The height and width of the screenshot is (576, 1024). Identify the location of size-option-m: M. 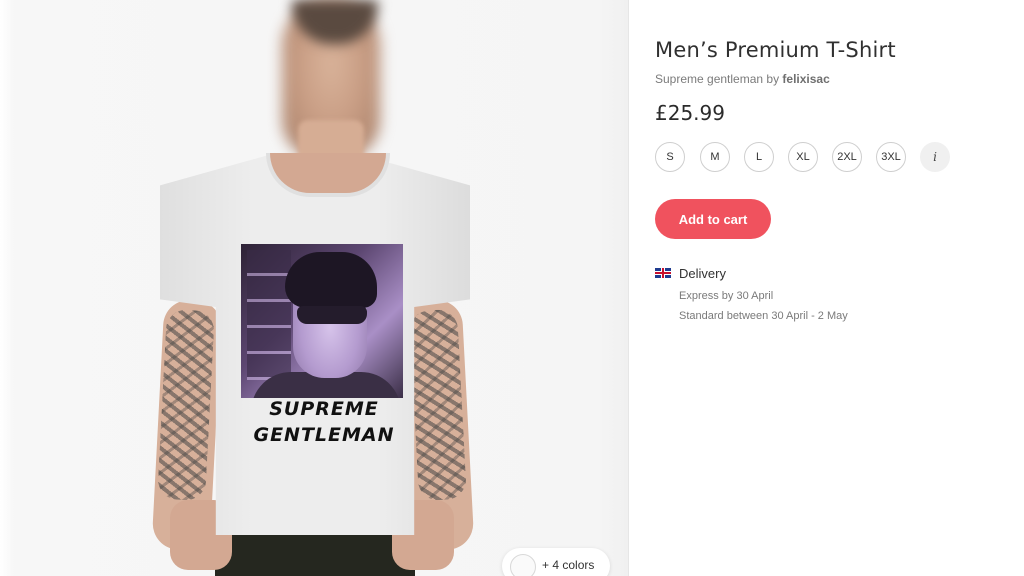
(715, 157).